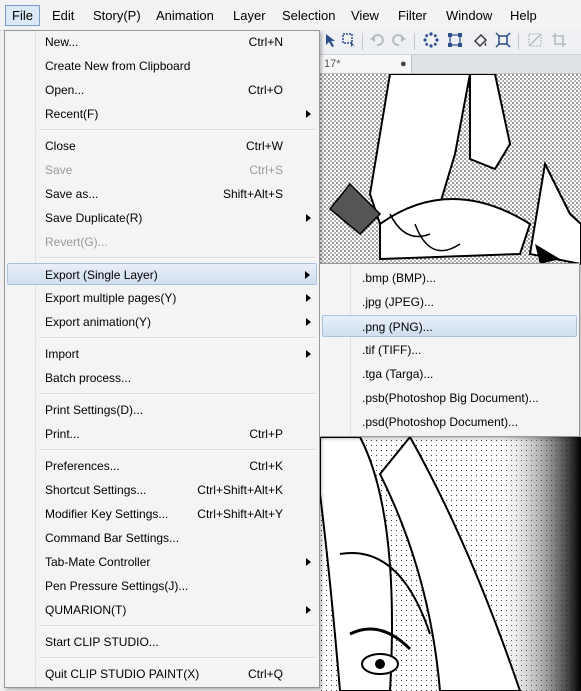 The height and width of the screenshot is (691, 581). Describe the element at coordinates (412, 16) in the screenshot. I see `menu-filter: Filter` at that location.